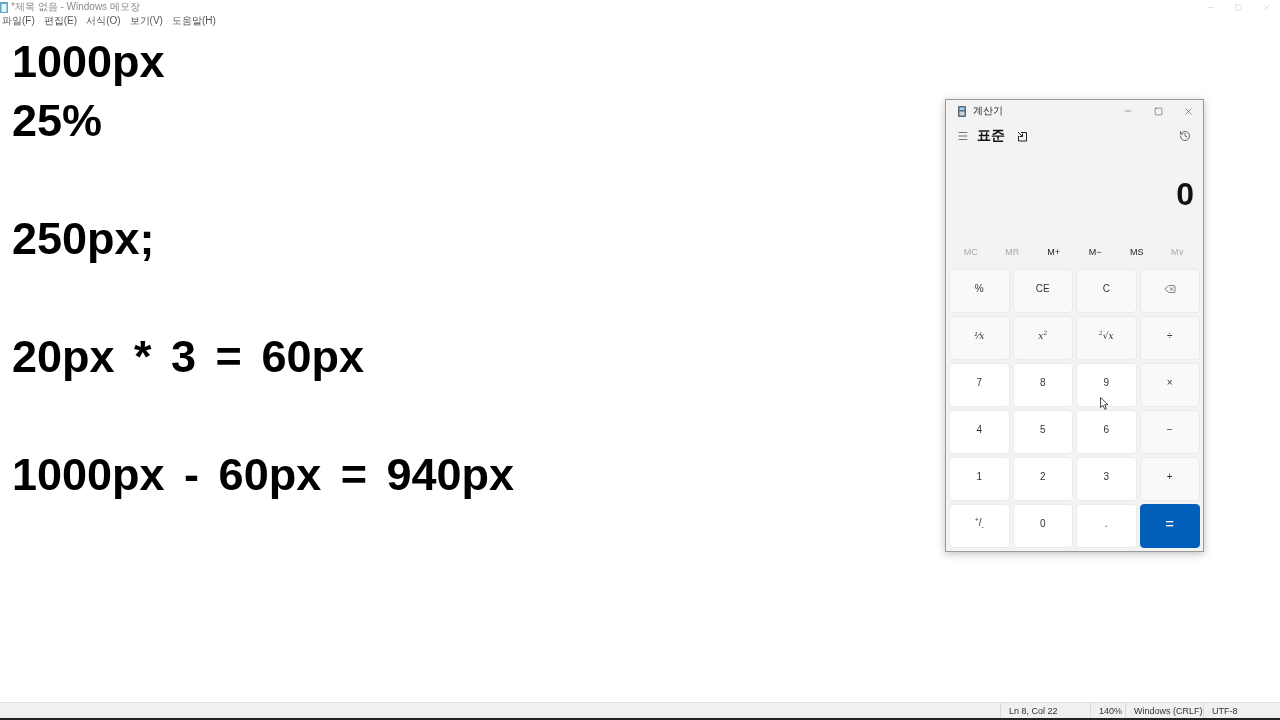  Describe the element at coordinates (991, 136) in the screenshot. I see `mode-title: 표준` at that location.